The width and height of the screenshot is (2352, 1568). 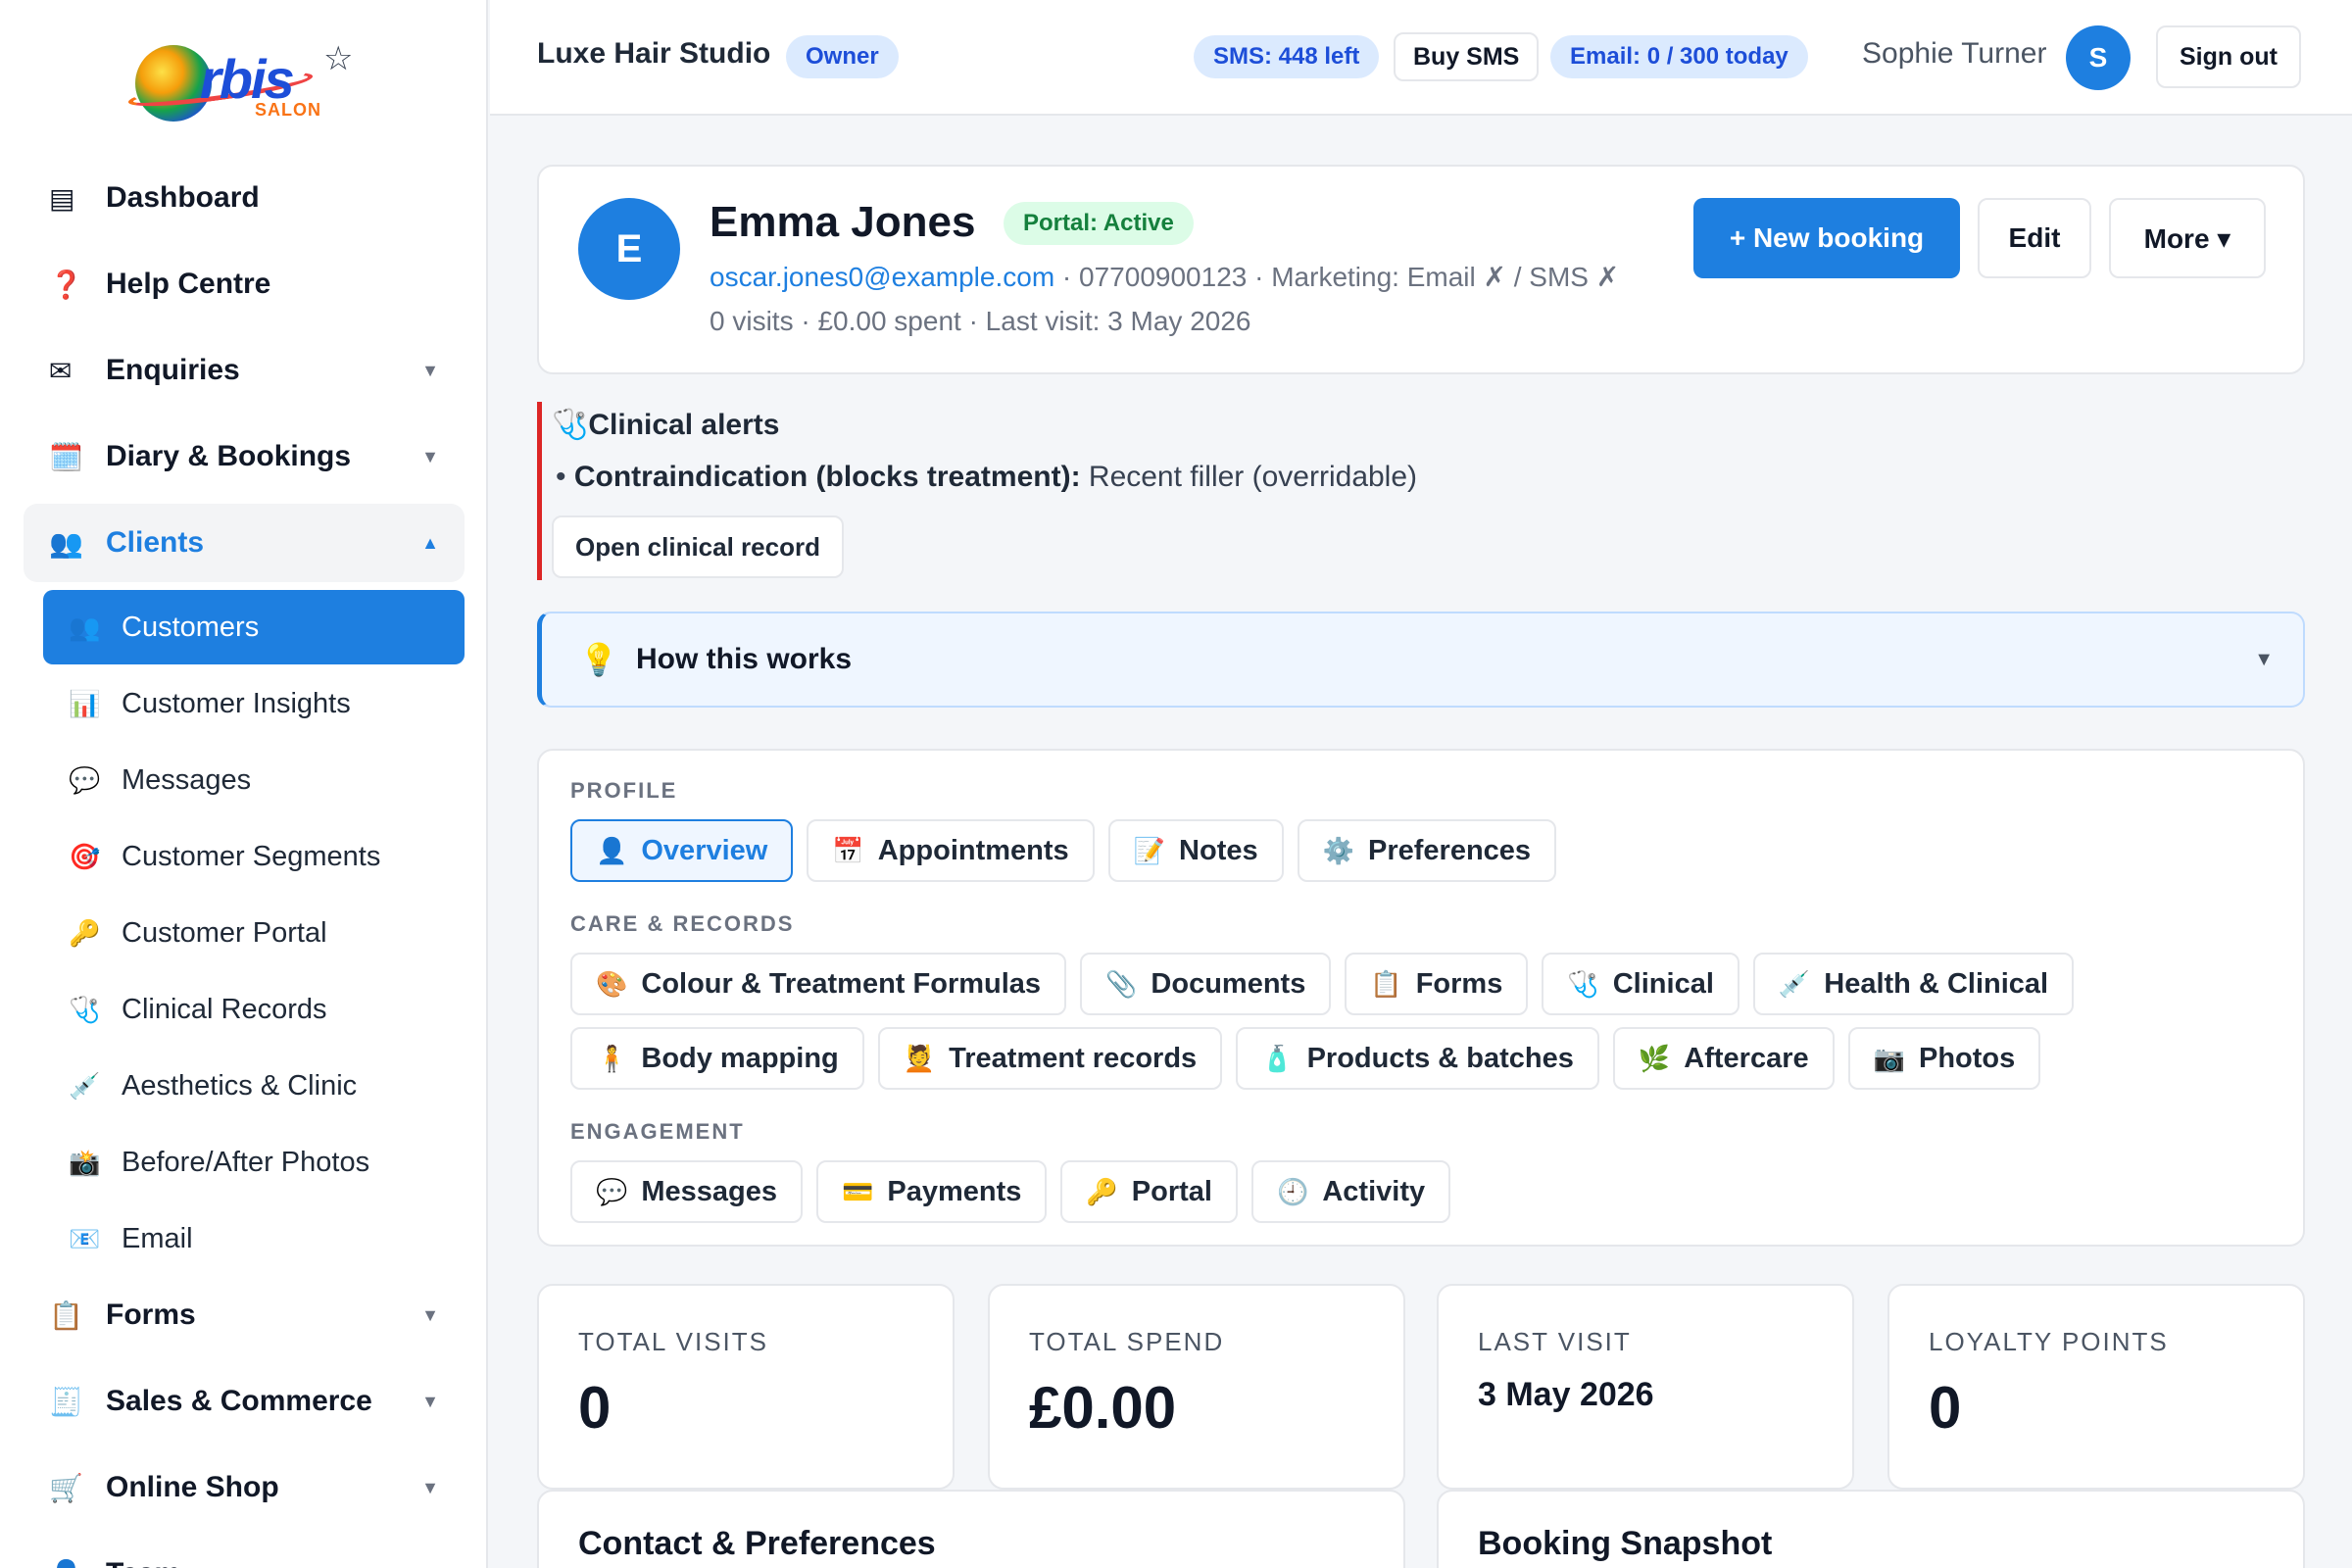 I want to click on sidebar-item-label: Customer Portal, so click(x=224, y=932).